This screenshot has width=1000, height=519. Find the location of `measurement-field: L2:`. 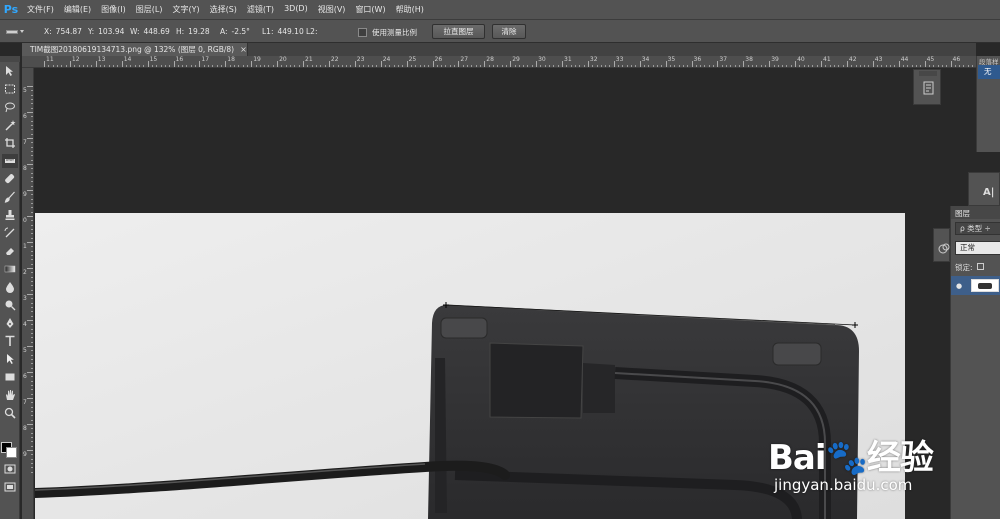

measurement-field: L2: is located at coordinates (313, 31).